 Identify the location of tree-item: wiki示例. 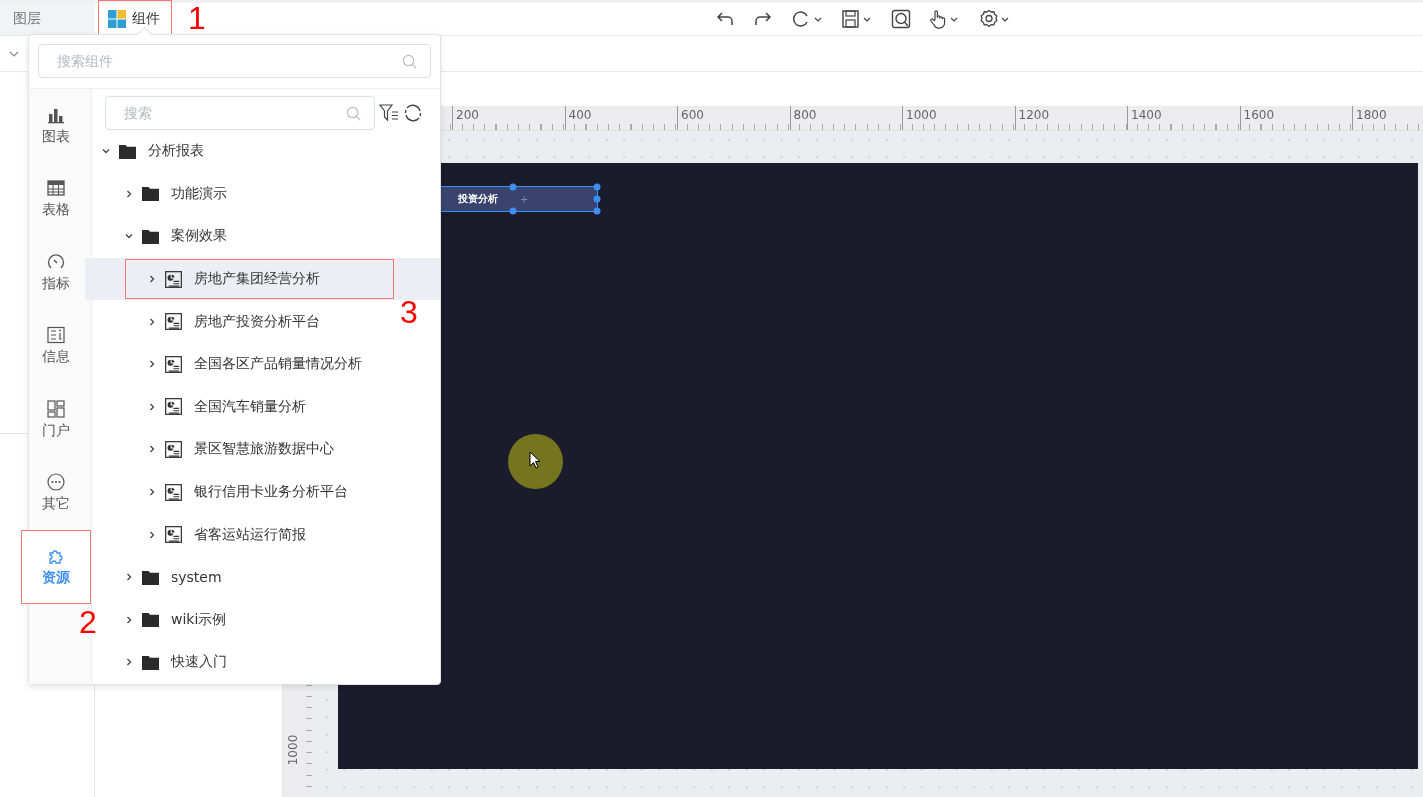
(175, 620).